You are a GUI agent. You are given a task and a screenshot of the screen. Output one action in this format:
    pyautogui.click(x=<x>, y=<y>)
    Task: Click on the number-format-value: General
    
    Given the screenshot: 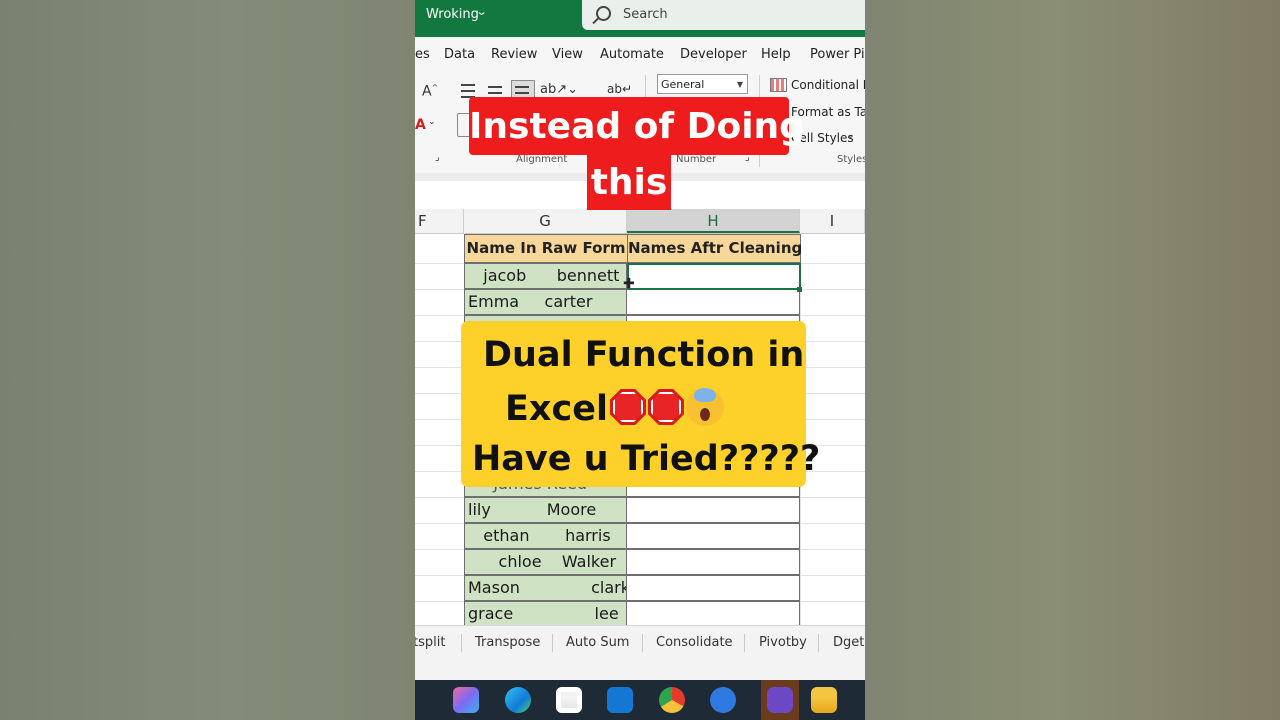 What is the action you would take?
    pyautogui.click(x=683, y=84)
    